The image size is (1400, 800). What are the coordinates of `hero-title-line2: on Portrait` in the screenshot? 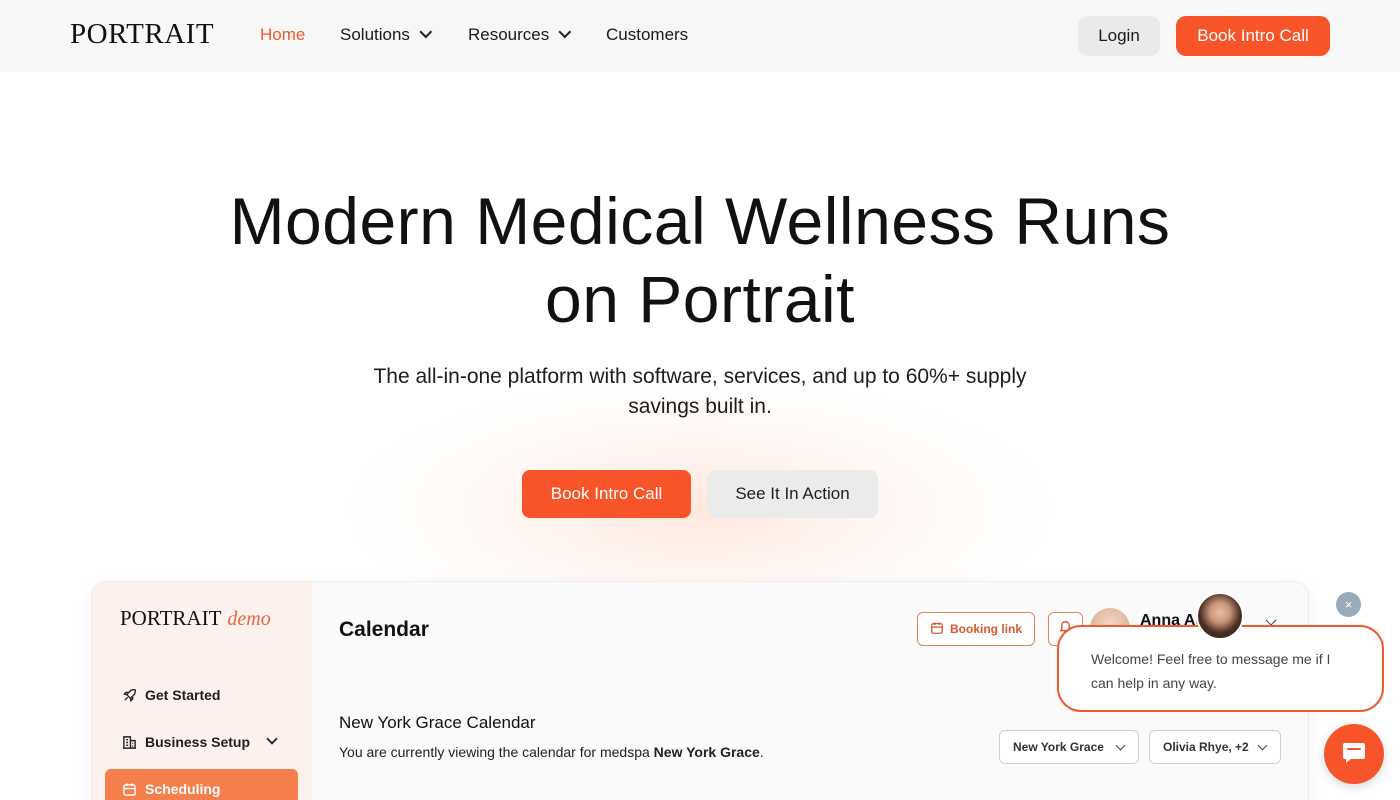 It's located at (700, 299).